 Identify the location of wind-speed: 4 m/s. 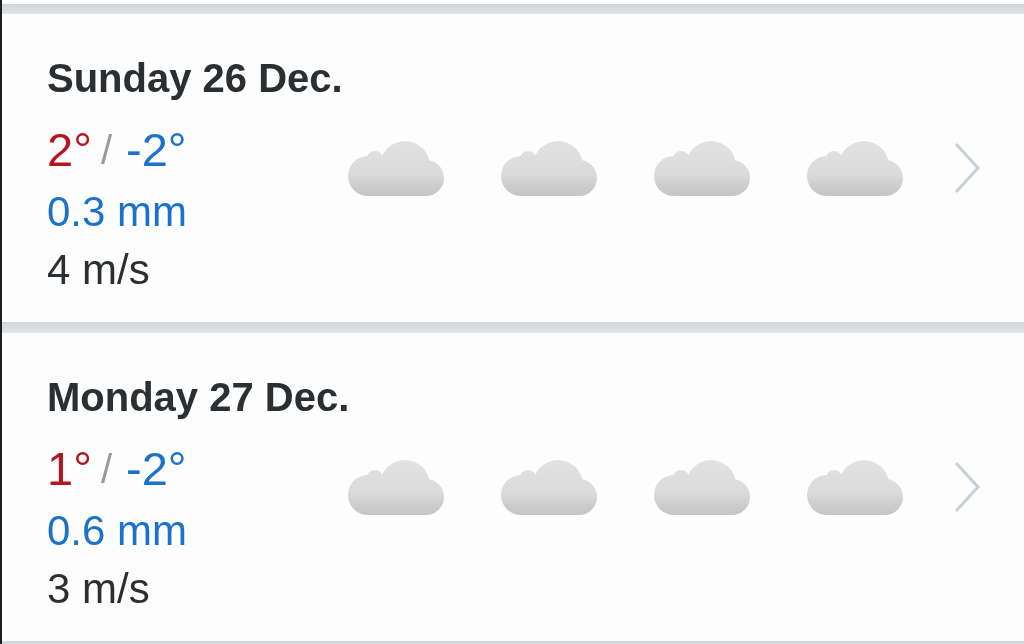
(98, 270).